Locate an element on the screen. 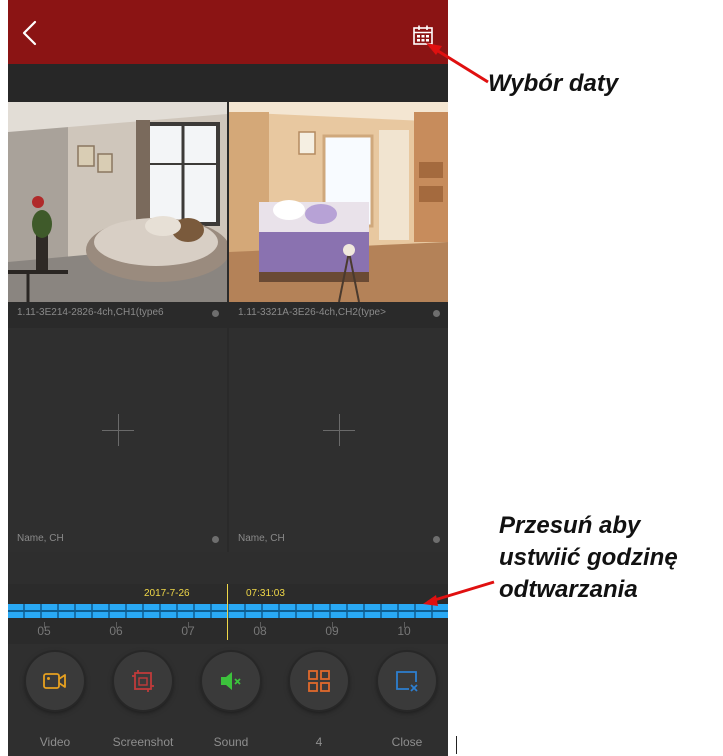 The width and height of the screenshot is (723, 756). arrow-timeline is located at coordinates (461, 592).